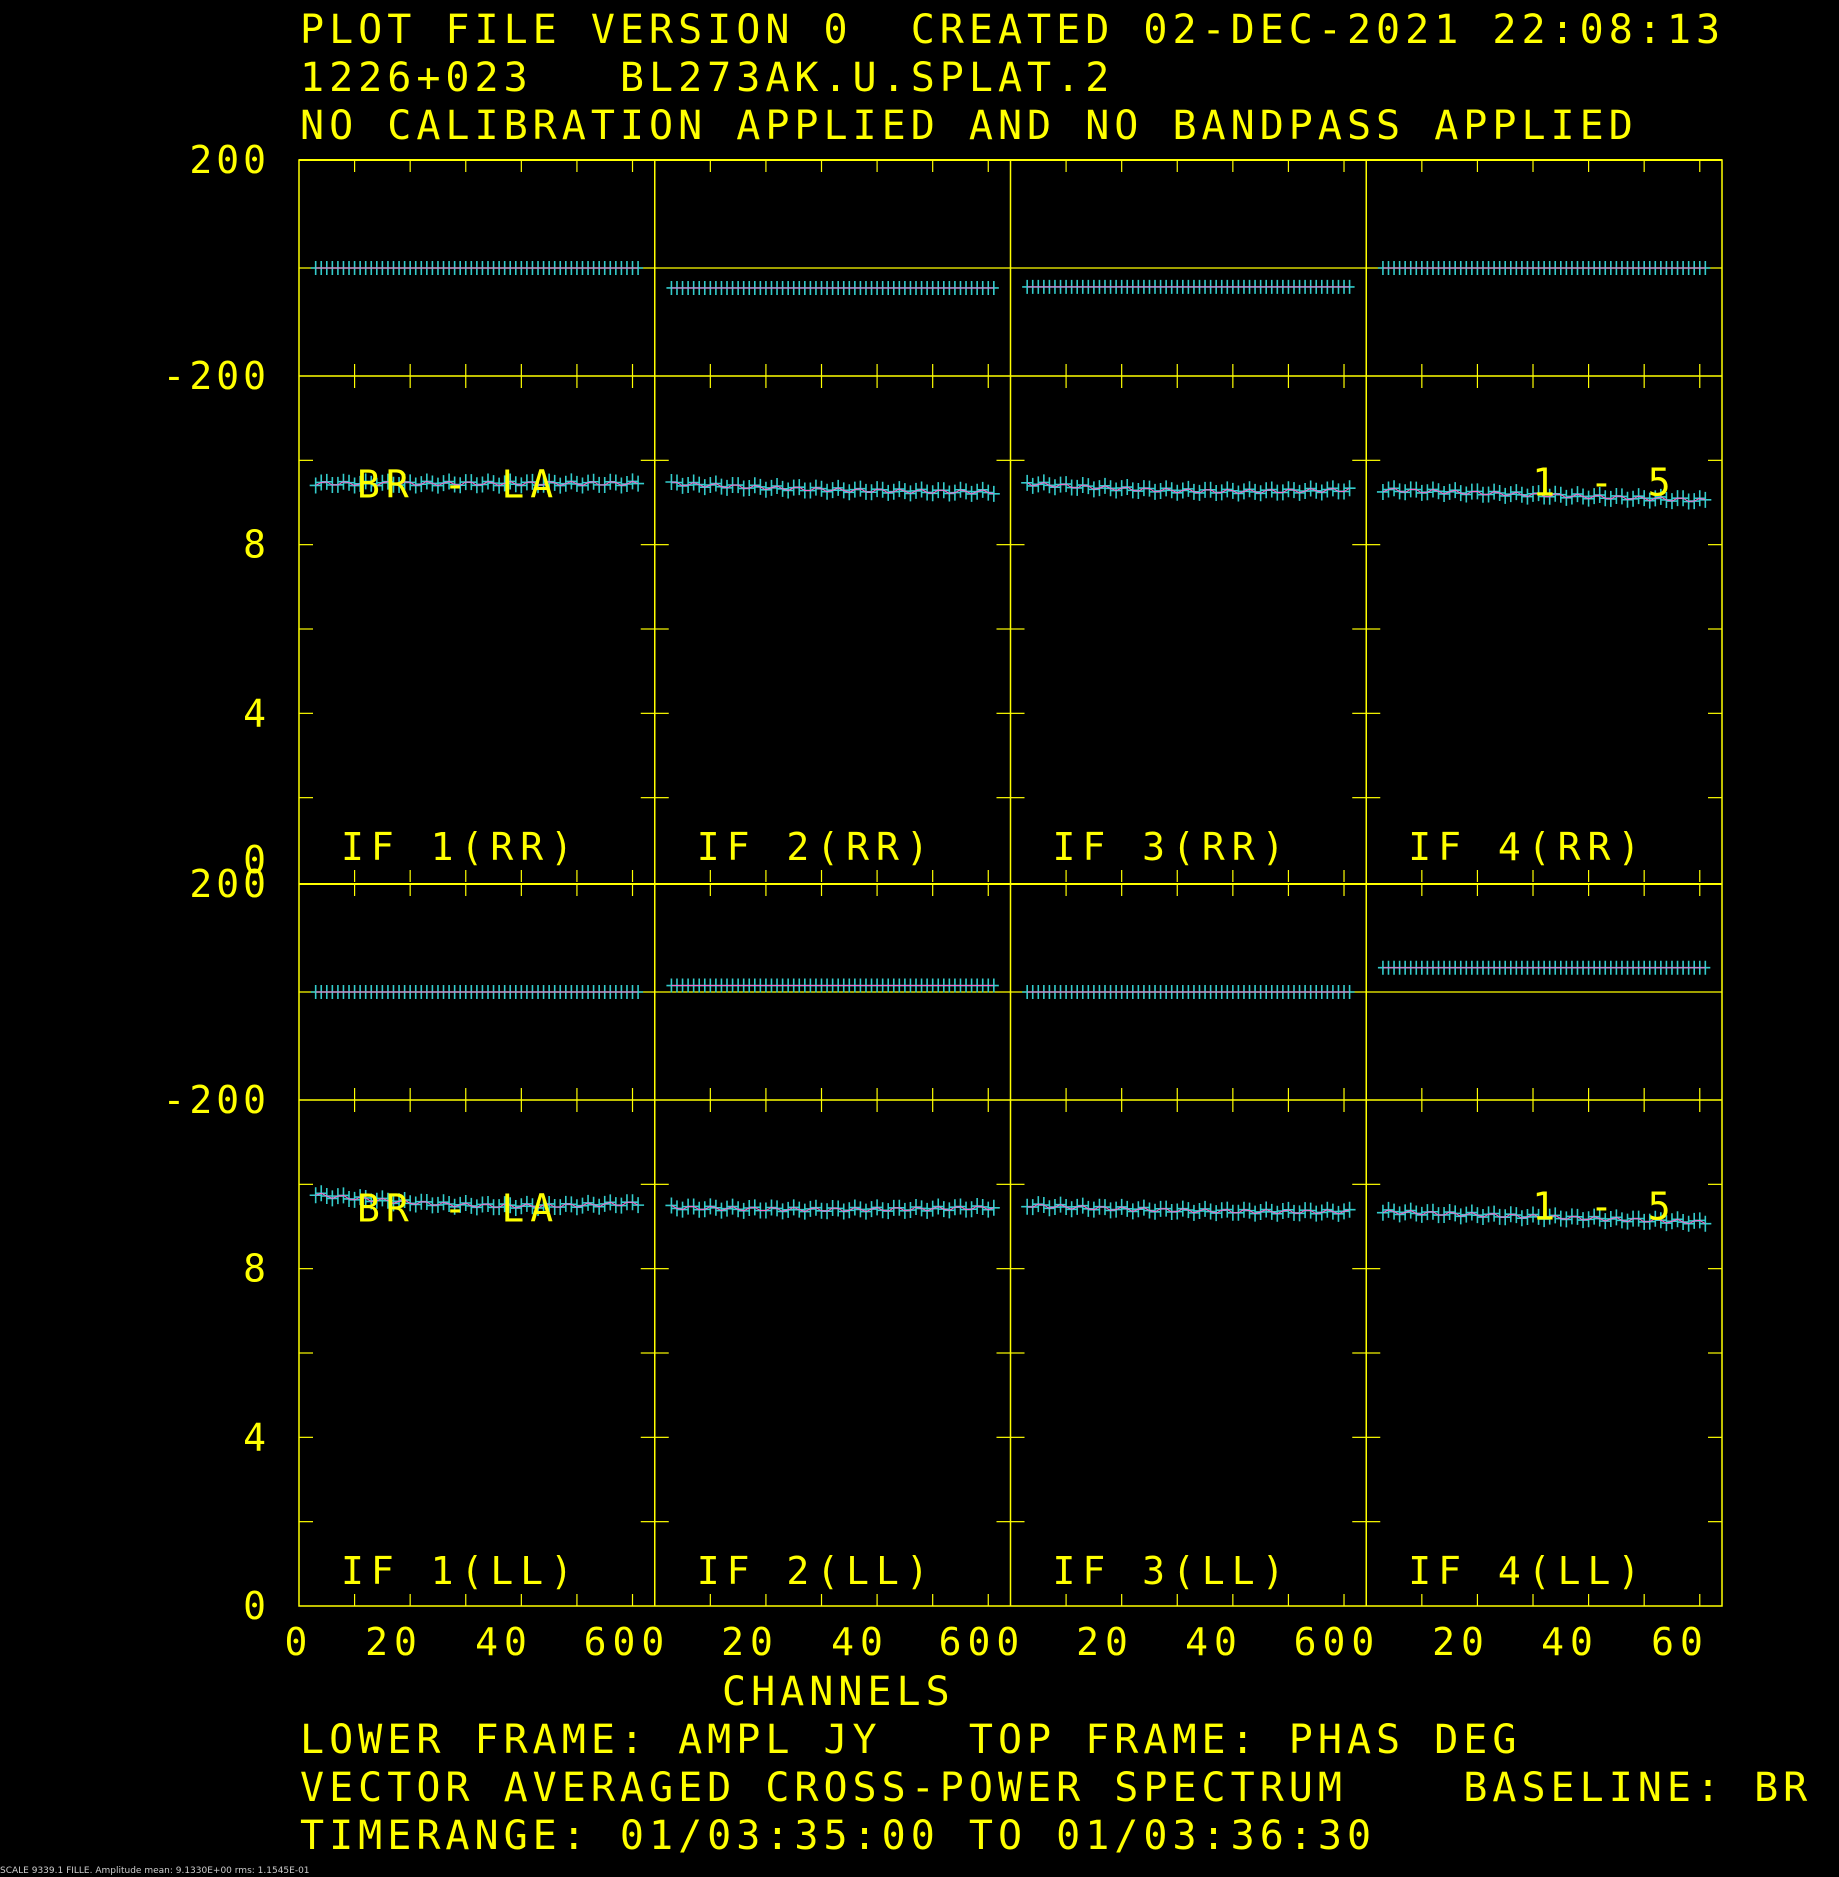 This screenshot has width=1839, height=1877. I want to click on x-tick-label: 0, so click(299, 1642).